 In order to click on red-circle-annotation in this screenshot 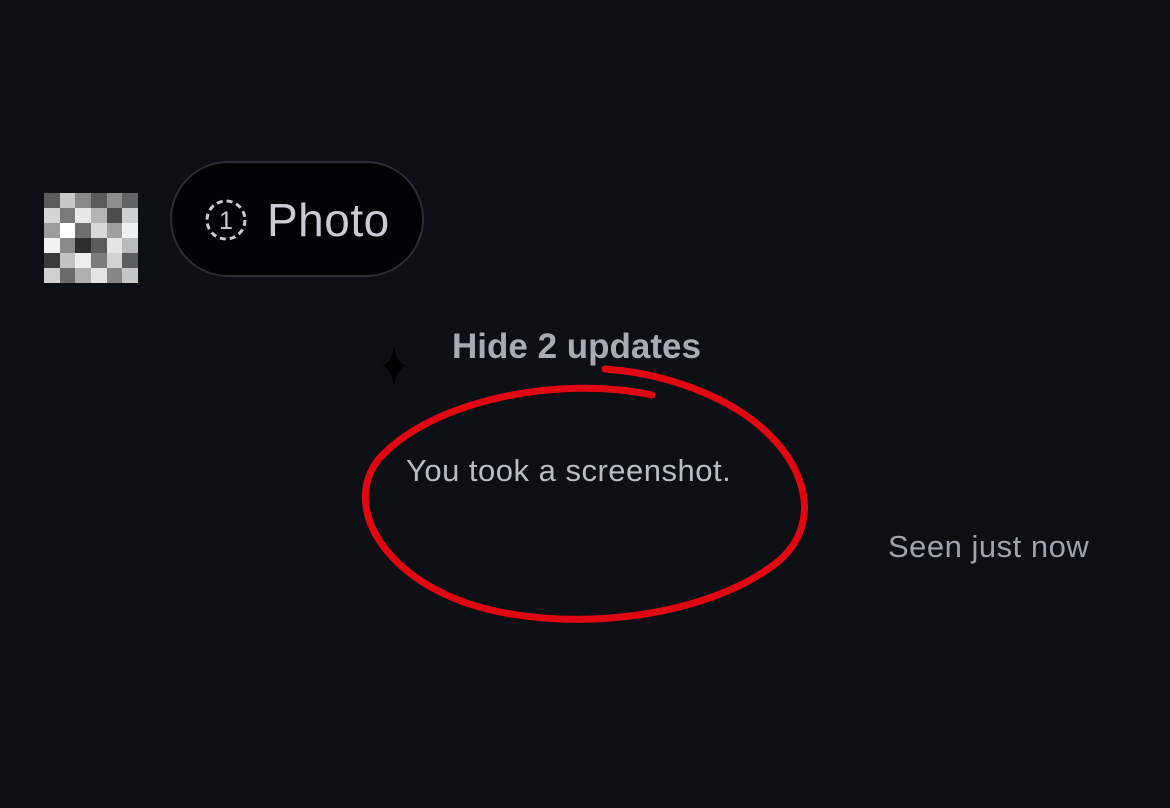, I will do `click(584, 494)`.